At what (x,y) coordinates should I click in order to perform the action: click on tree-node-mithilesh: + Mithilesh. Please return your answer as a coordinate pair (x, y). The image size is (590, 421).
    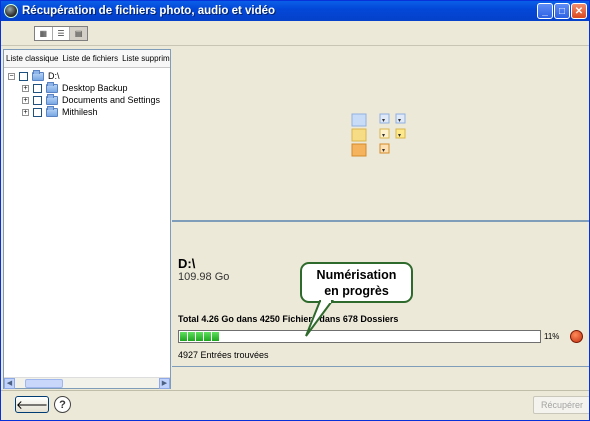
    Looking at the image, I should click on (87, 111).